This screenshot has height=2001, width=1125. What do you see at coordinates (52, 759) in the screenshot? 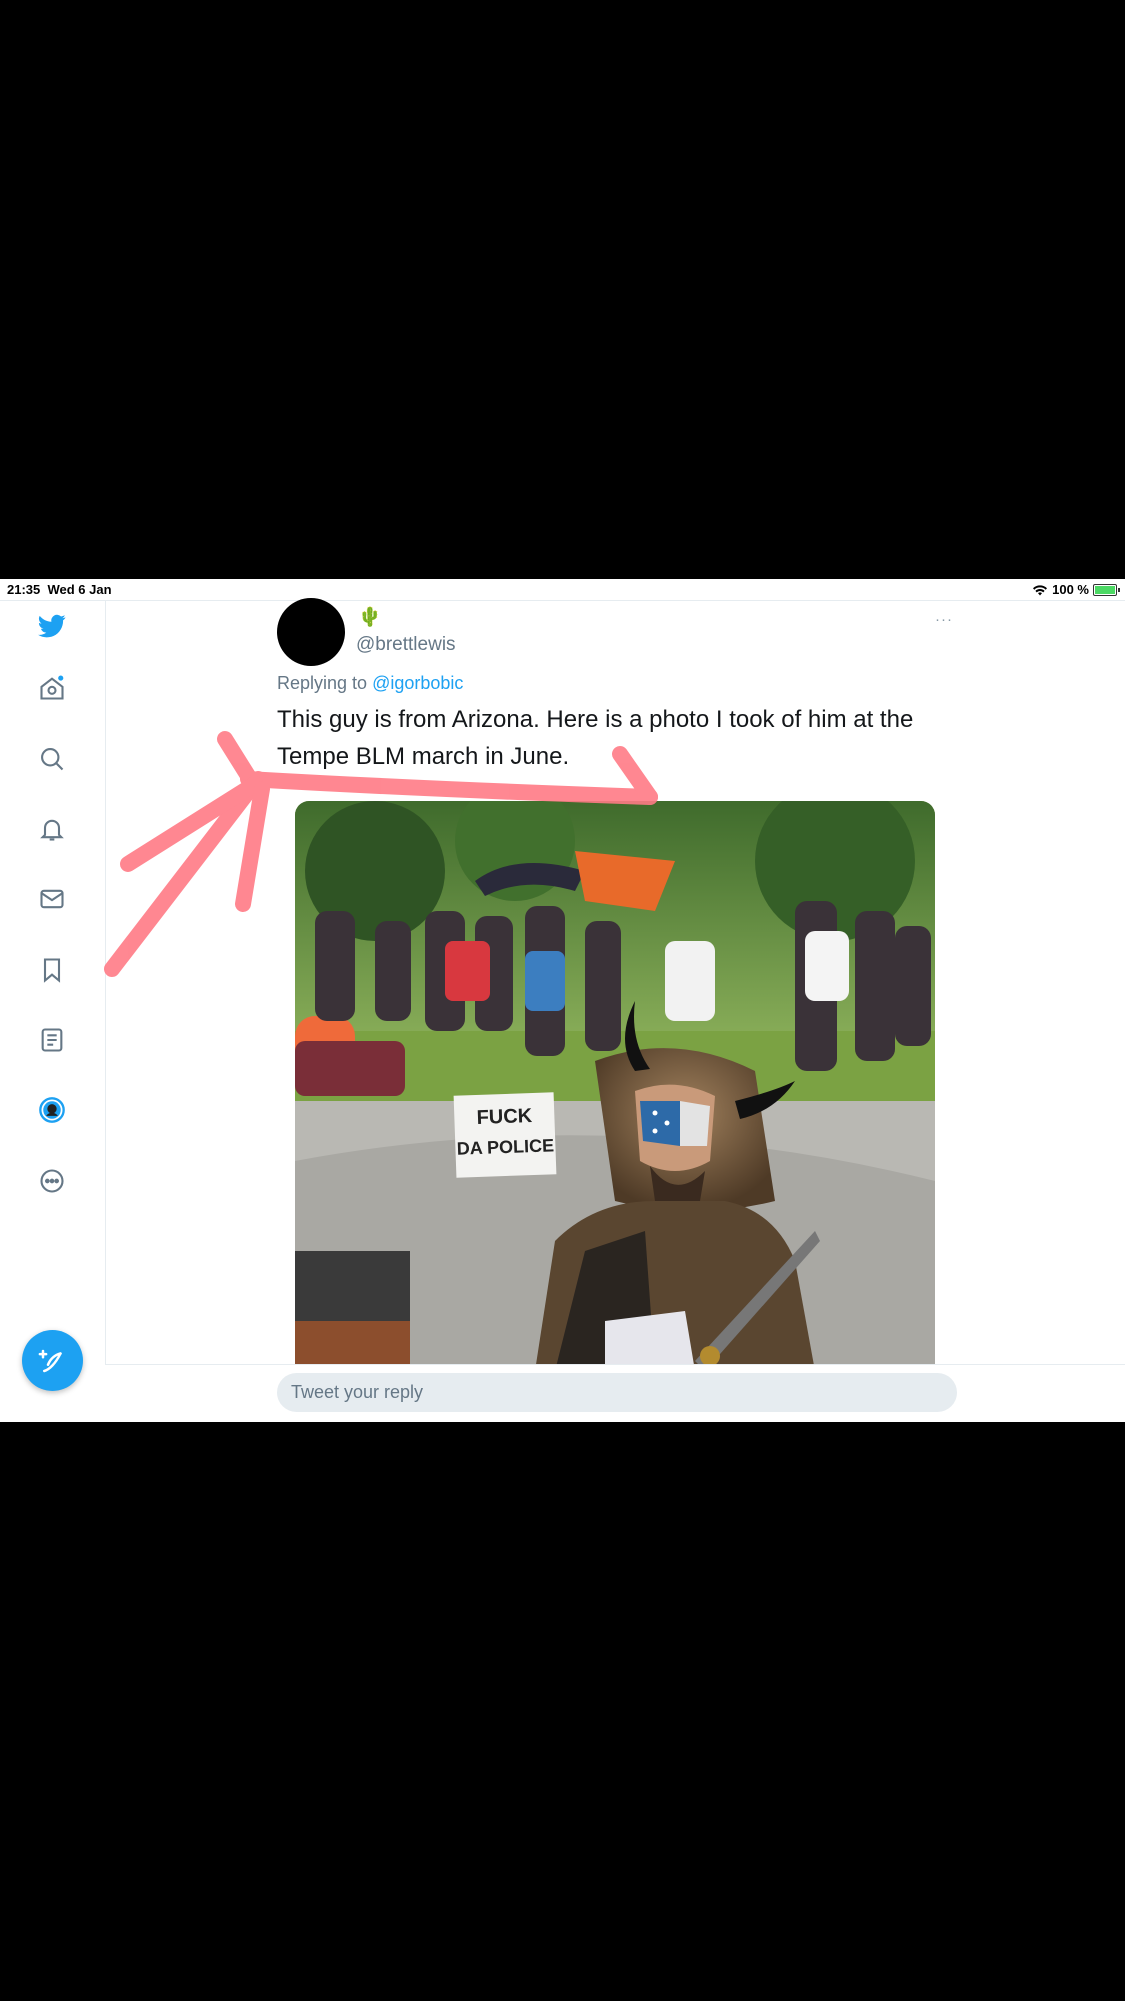
I see `search-icon` at bounding box center [52, 759].